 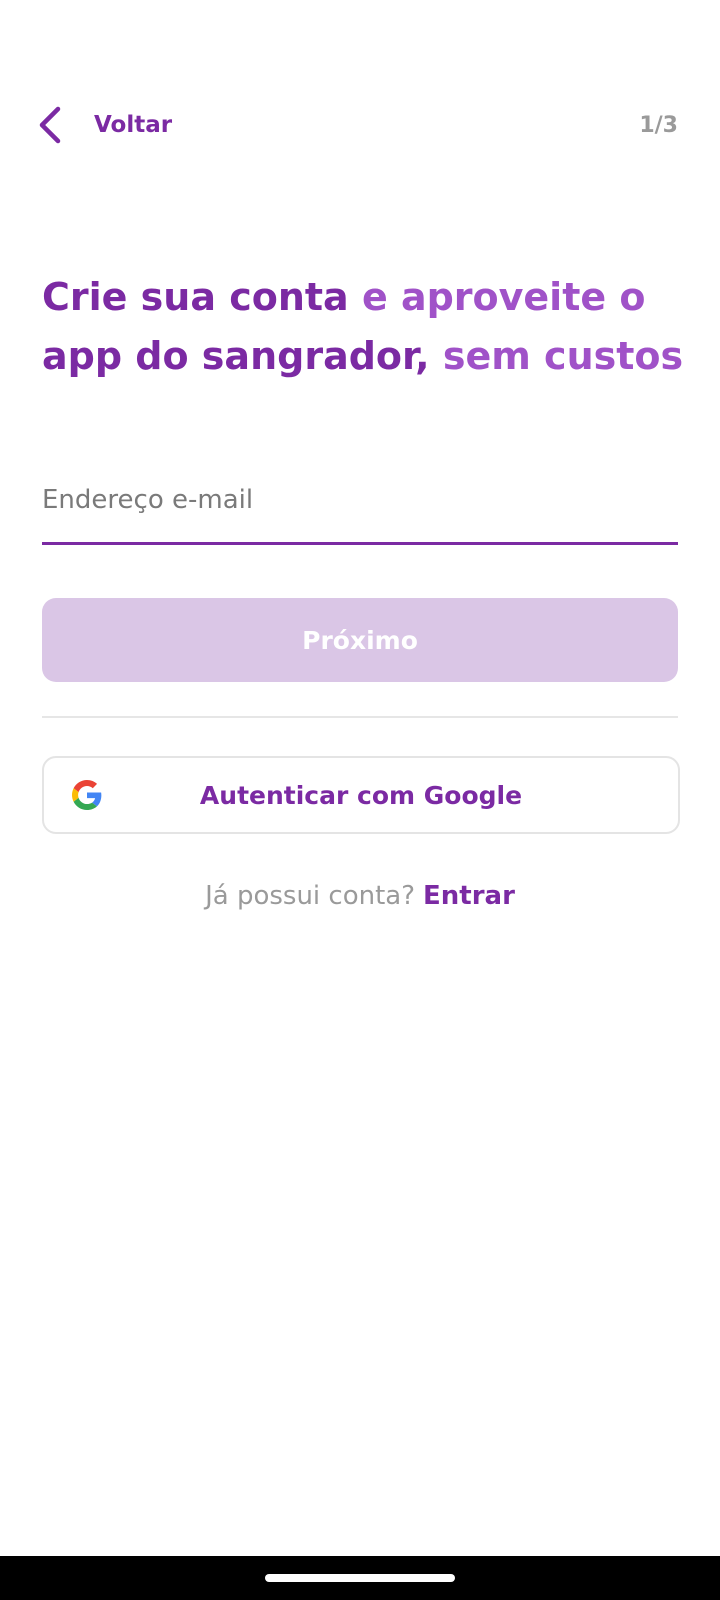 What do you see at coordinates (360, 717) in the screenshot?
I see `divider` at bounding box center [360, 717].